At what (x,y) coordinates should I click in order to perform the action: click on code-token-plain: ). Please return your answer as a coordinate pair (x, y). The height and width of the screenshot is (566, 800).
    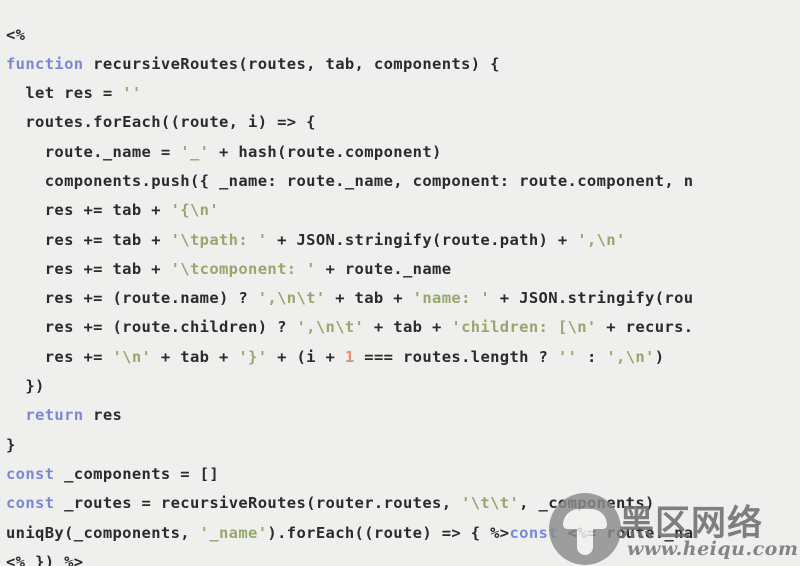
    Looking at the image, I should click on (659, 356).